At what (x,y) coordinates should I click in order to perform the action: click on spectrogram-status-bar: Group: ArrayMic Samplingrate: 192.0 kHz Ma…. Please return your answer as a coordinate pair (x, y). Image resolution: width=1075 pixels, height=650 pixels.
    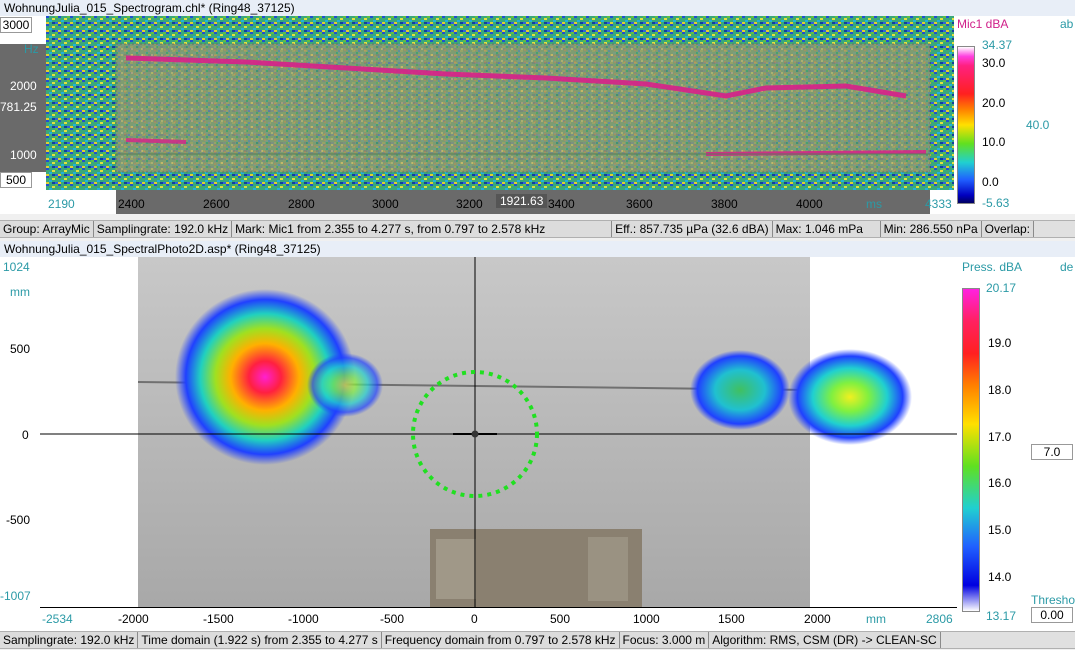
    Looking at the image, I should click on (537, 229).